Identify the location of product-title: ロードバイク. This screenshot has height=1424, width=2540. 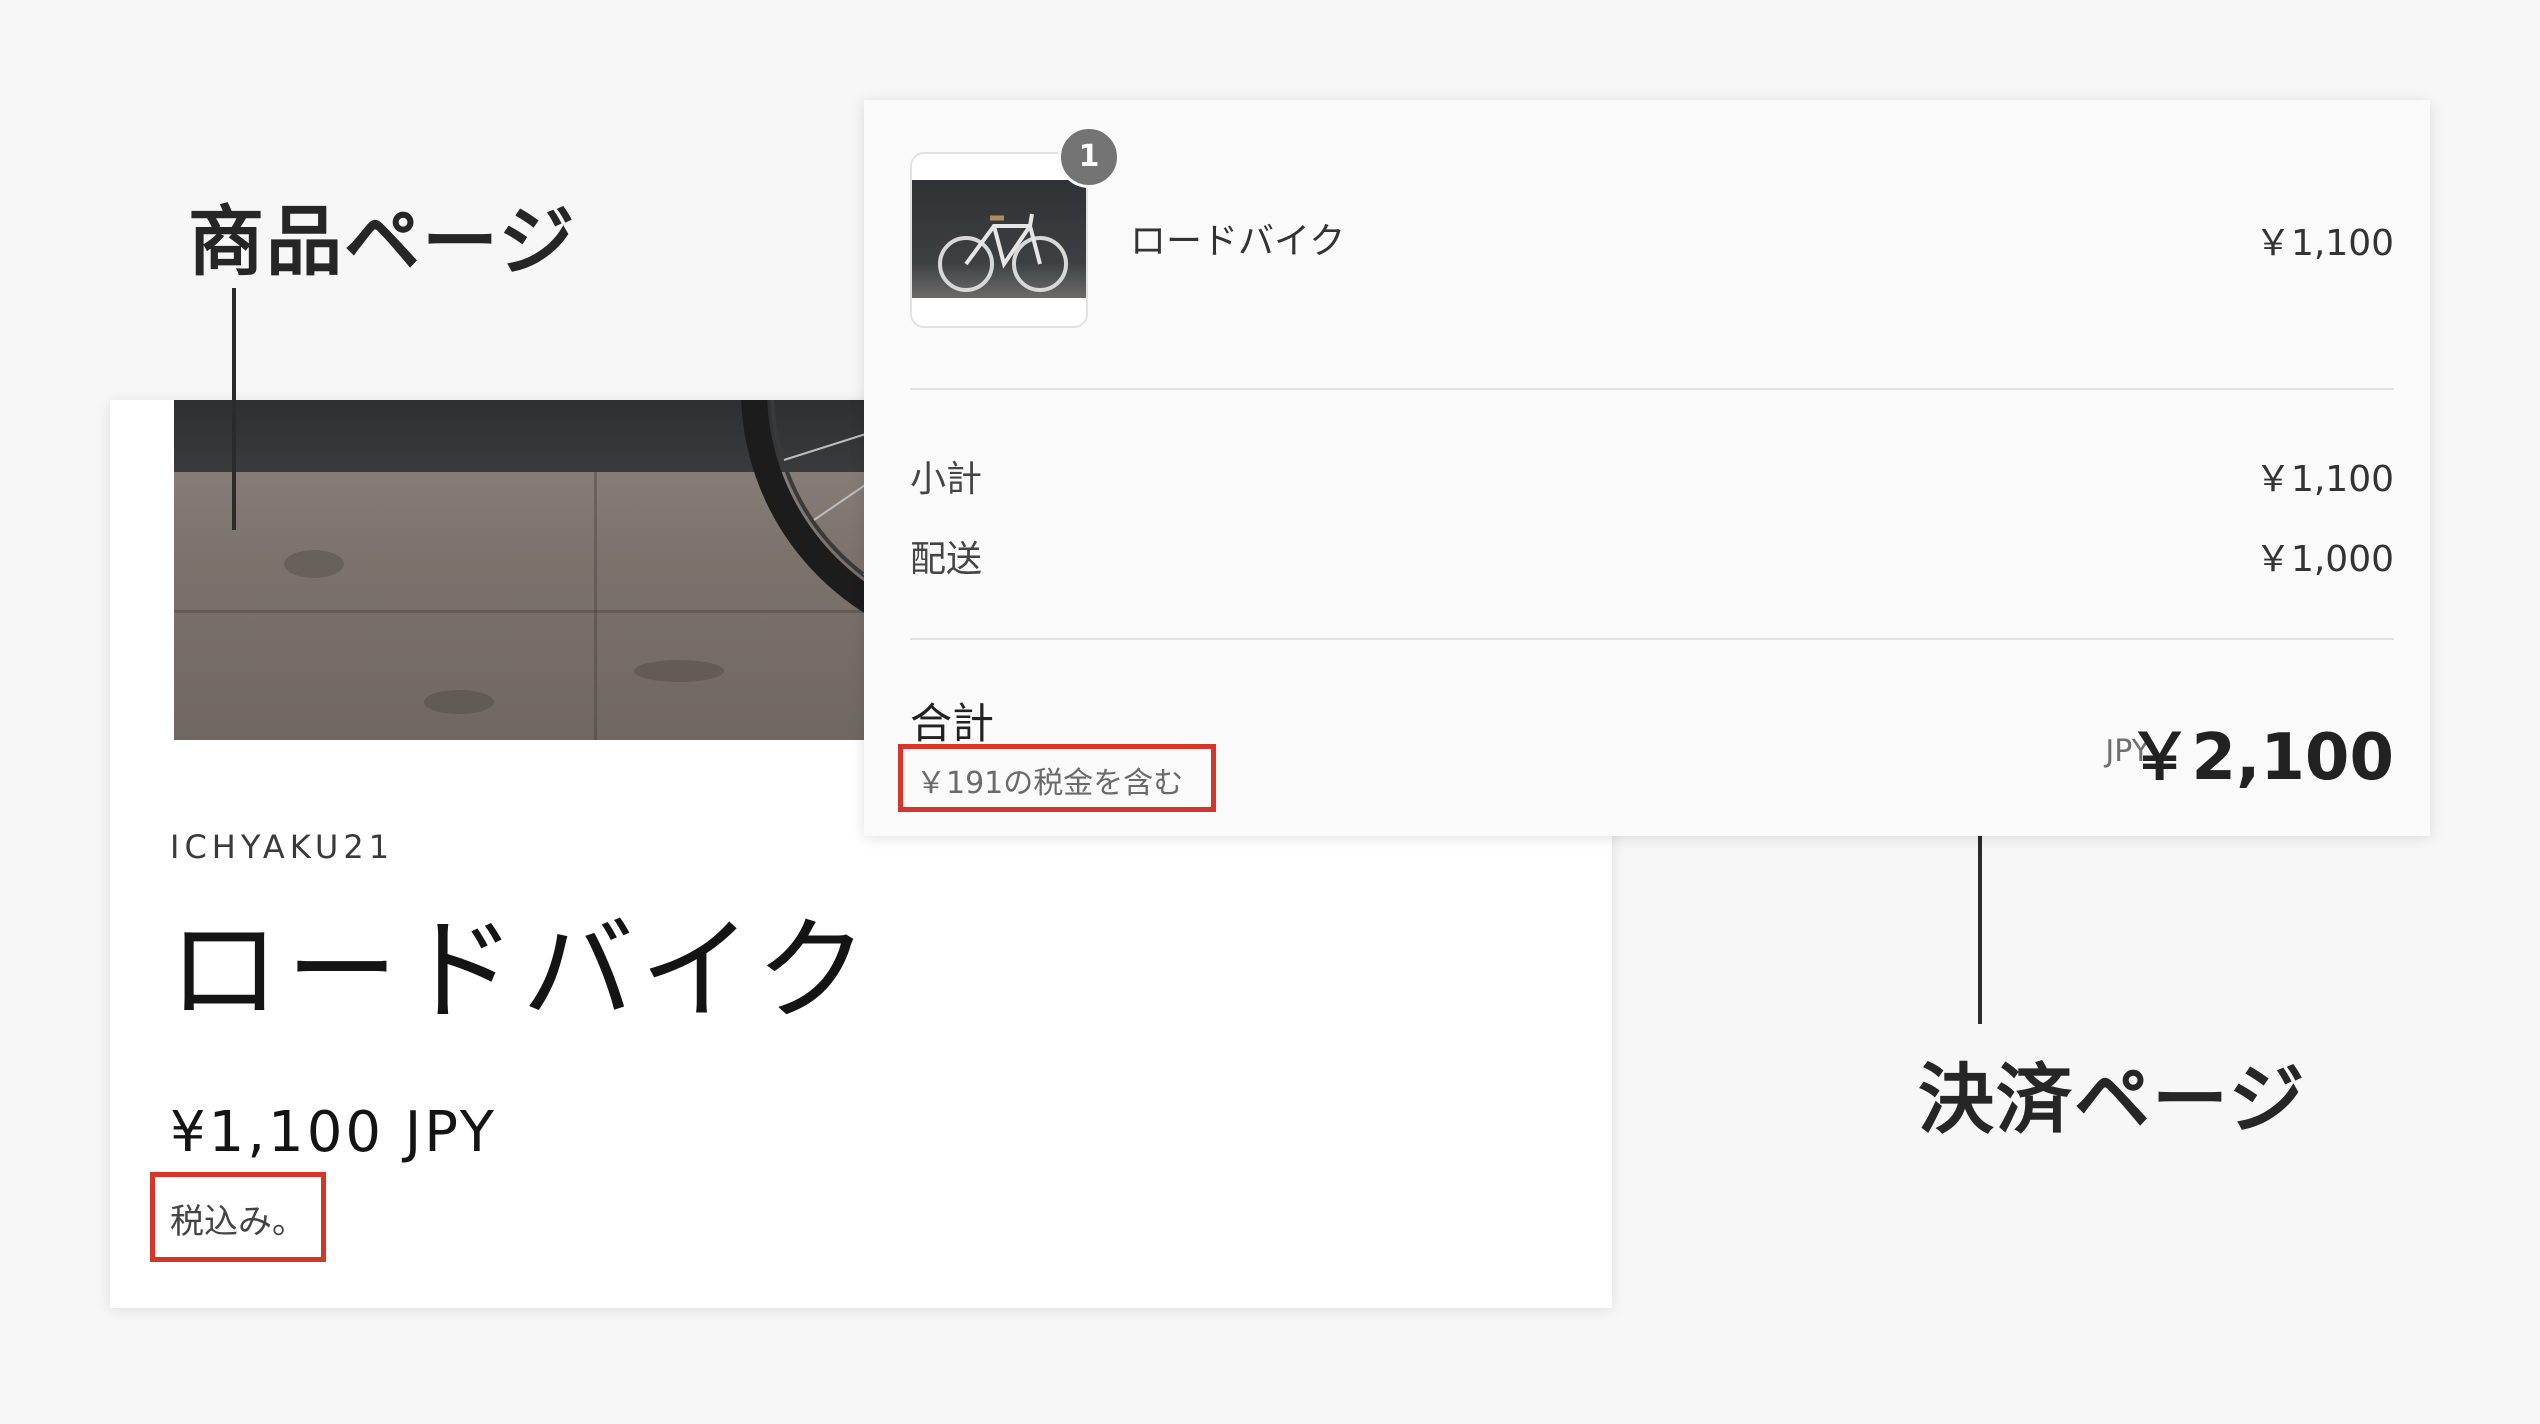
(521, 971).